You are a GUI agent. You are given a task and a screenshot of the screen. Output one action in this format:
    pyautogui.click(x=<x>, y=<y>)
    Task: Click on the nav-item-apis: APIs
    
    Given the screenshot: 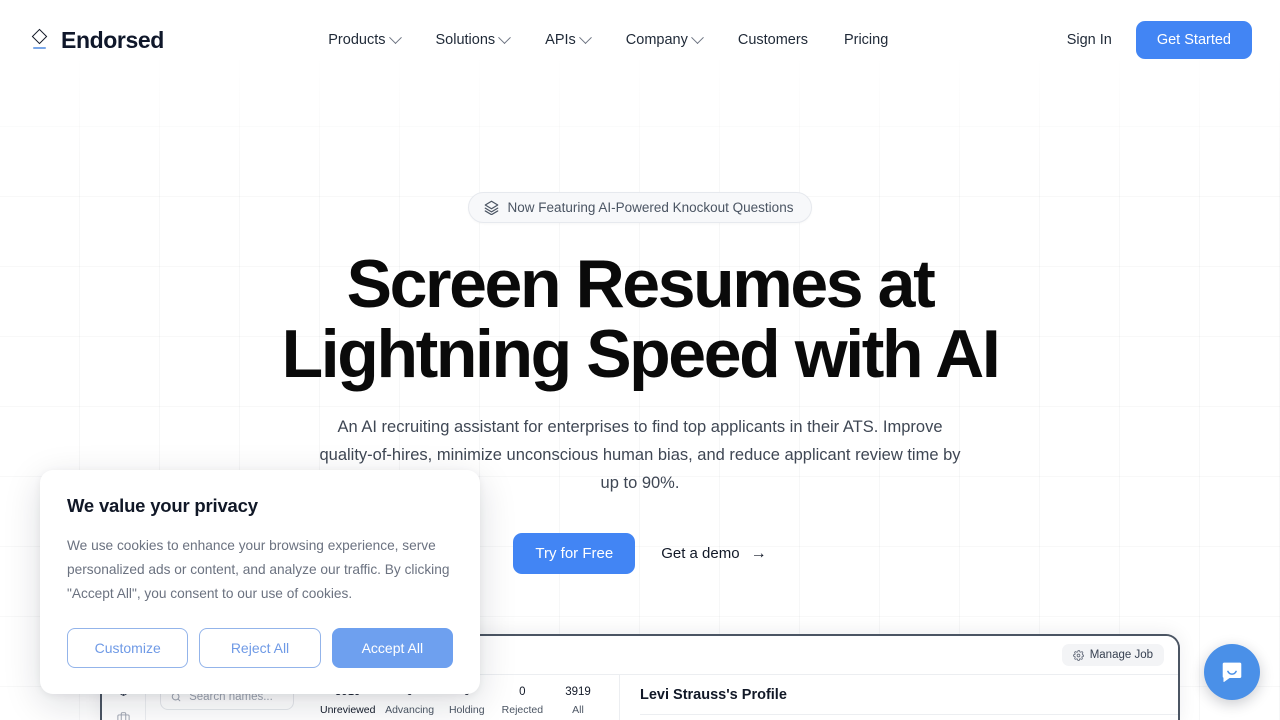 What is the action you would take?
    pyautogui.click(x=567, y=40)
    